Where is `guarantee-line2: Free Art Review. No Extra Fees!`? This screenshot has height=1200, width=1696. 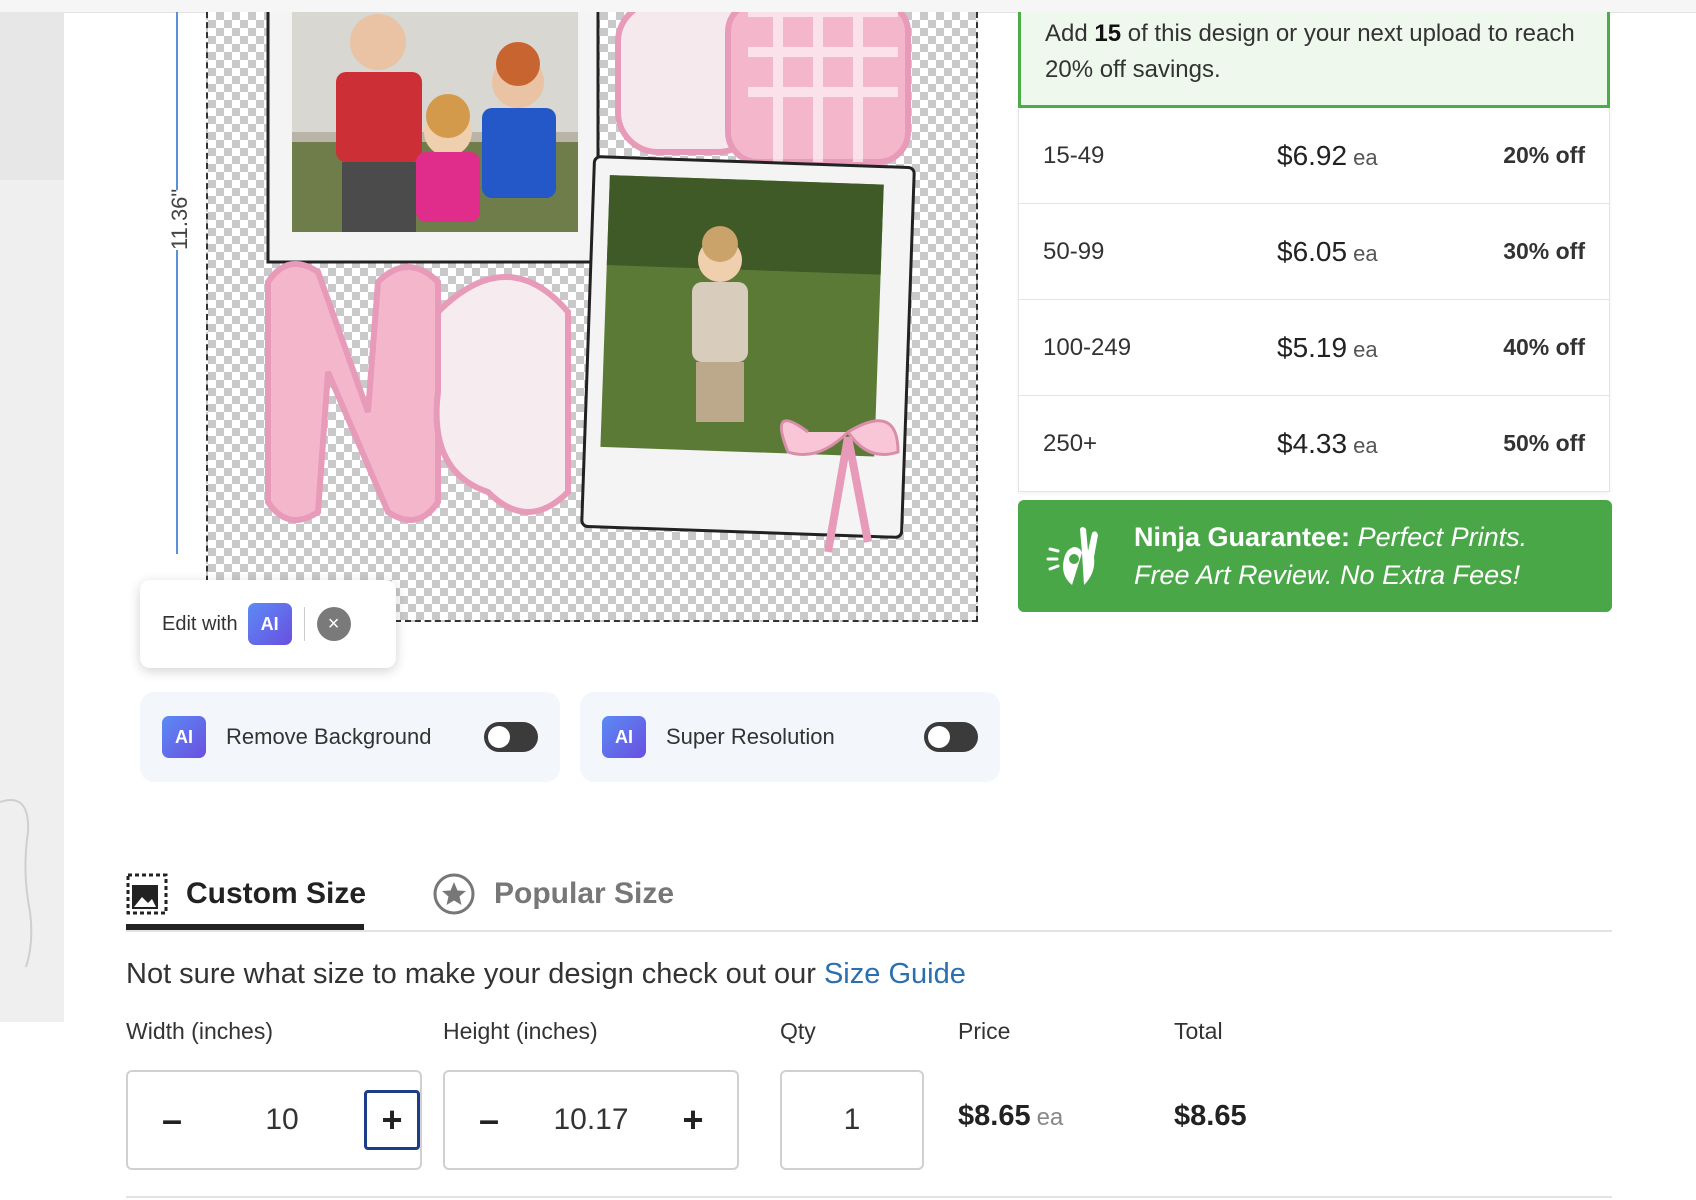
guarantee-line2: Free Art Review. No Extra Fees! is located at coordinates (1327, 575).